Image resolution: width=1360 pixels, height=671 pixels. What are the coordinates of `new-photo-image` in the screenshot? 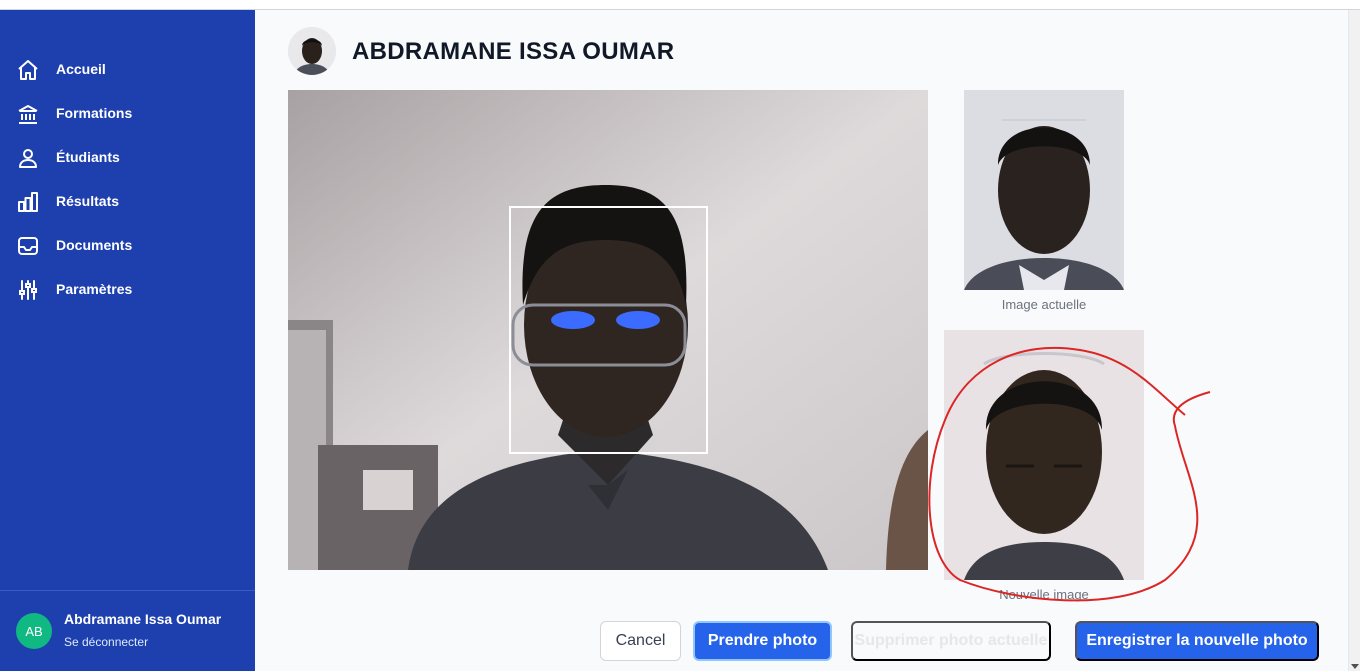 It's located at (1044, 455).